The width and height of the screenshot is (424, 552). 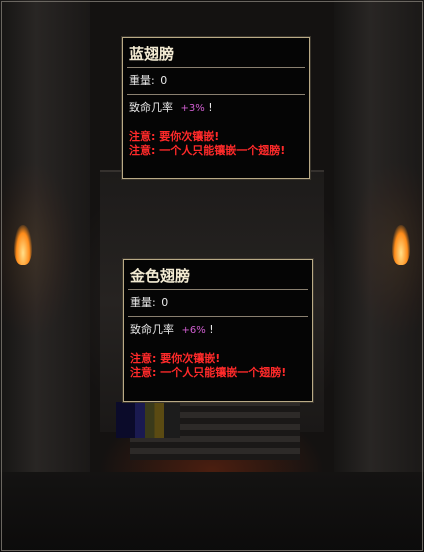 I want to click on item-title: 蓝翅膀, so click(x=152, y=54).